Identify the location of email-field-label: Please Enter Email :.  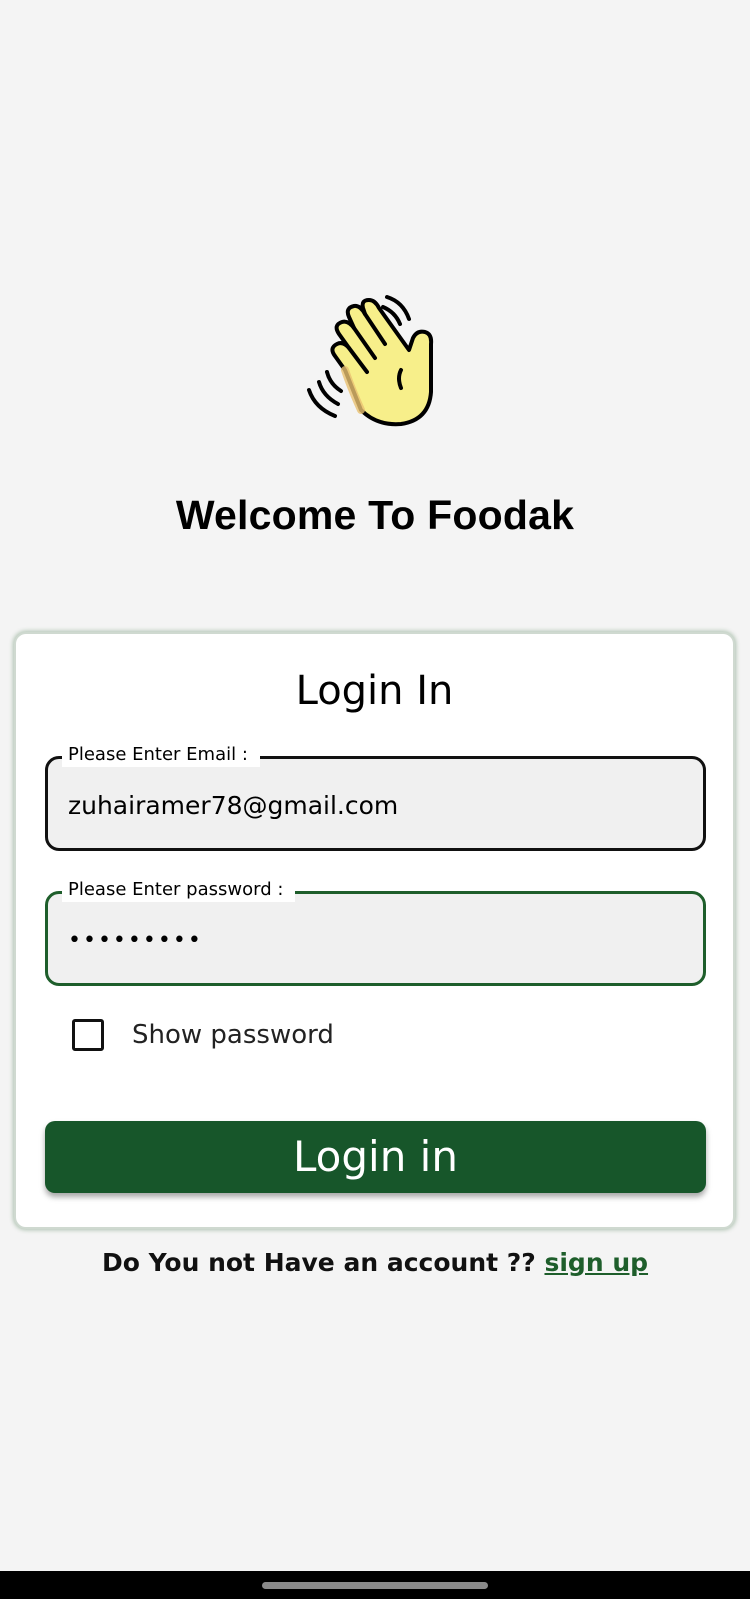
(161, 755).